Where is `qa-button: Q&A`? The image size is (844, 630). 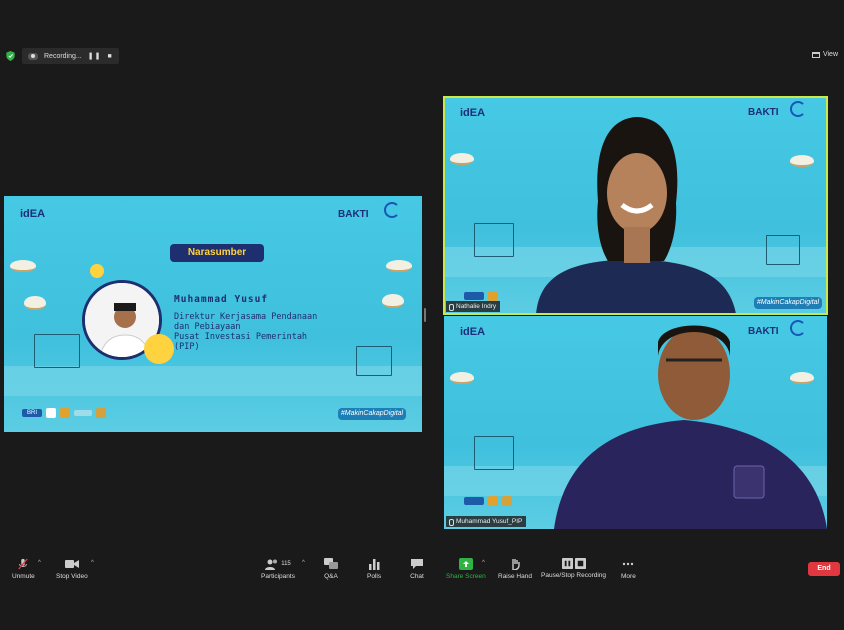 qa-button: Q&A is located at coordinates (331, 569).